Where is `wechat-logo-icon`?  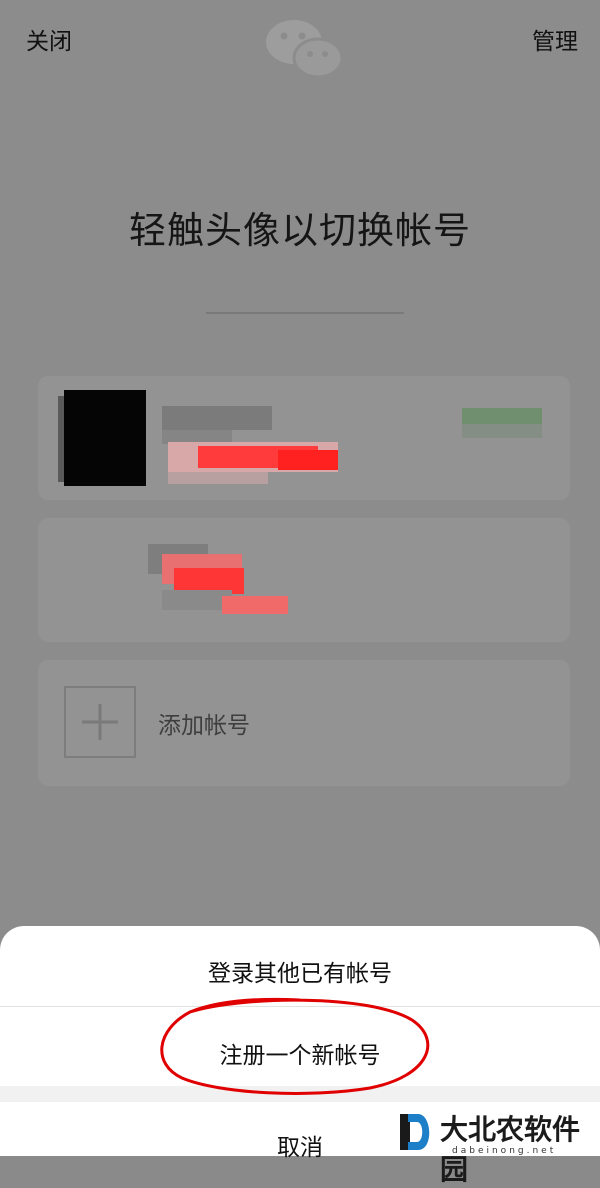
wechat-logo-icon is located at coordinates (305, 49).